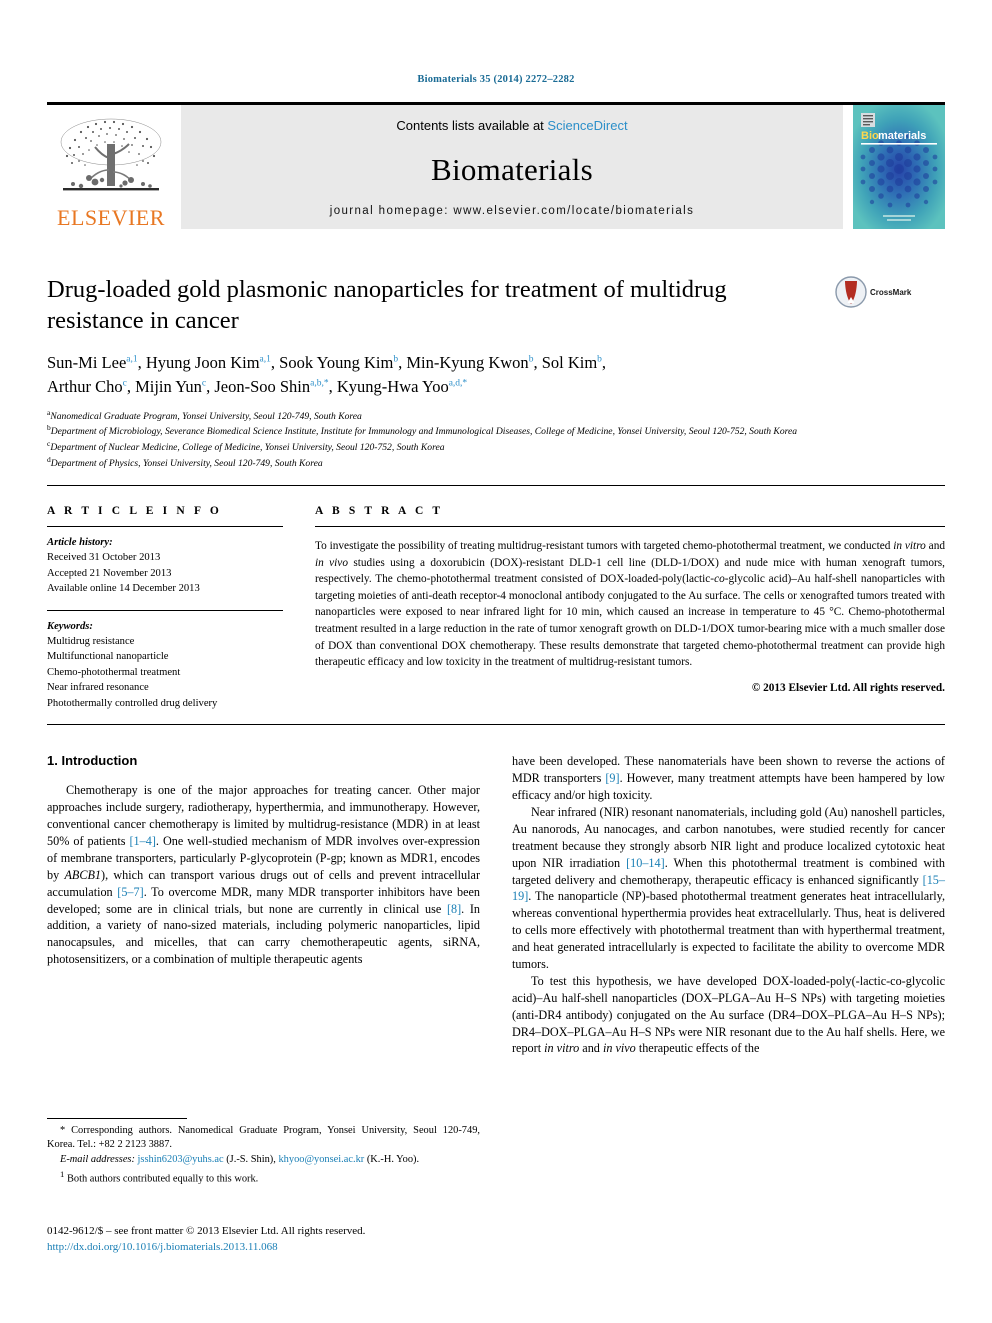 The image size is (992, 1323). What do you see at coordinates (321, 1159) in the screenshot?
I see `email-link-2: khyoo@yonsei.ac.kr` at bounding box center [321, 1159].